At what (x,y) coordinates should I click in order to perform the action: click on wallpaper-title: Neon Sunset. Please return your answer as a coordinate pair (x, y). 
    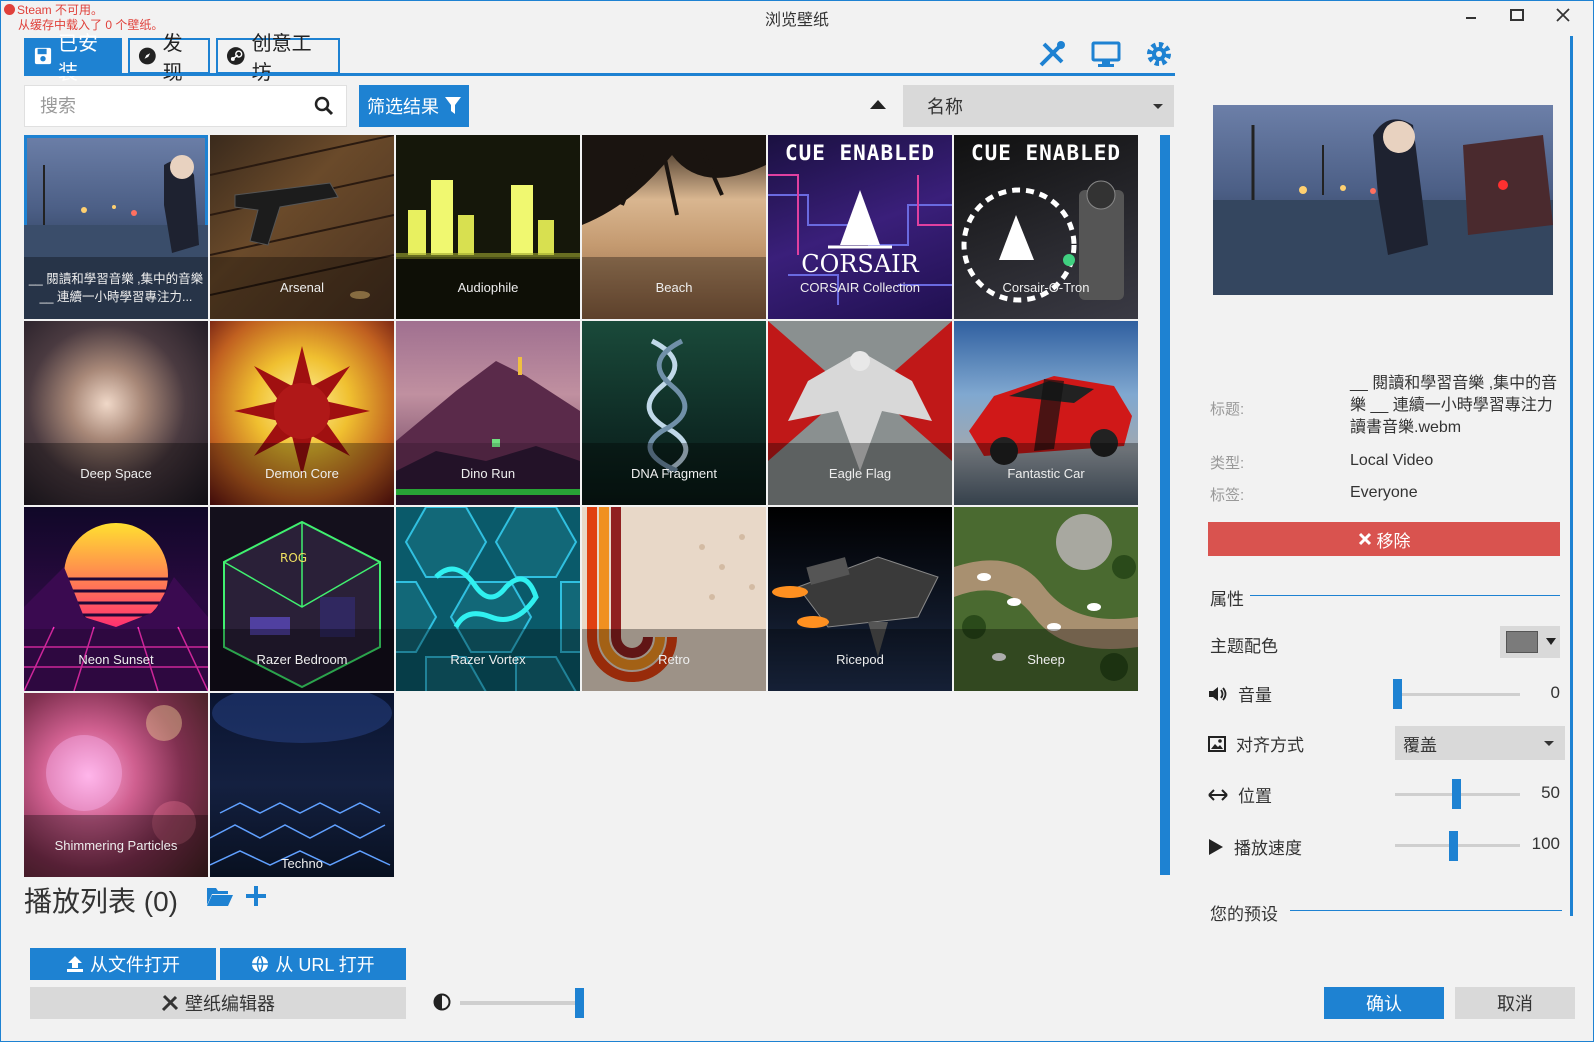
    Looking at the image, I should click on (116, 660).